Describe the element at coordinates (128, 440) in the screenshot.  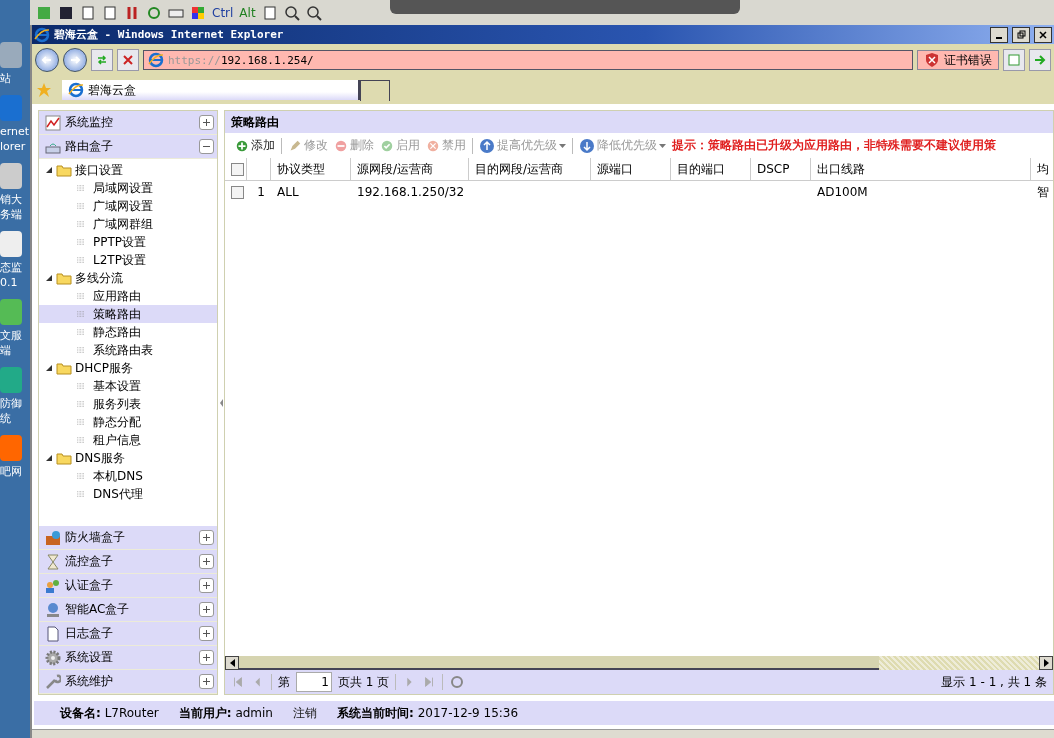
I see `tree-item: 租户信息` at that location.